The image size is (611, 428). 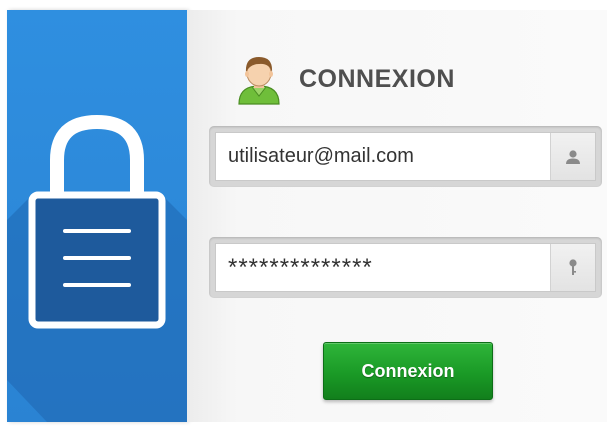 I want to click on email-field-box, so click(x=405, y=156).